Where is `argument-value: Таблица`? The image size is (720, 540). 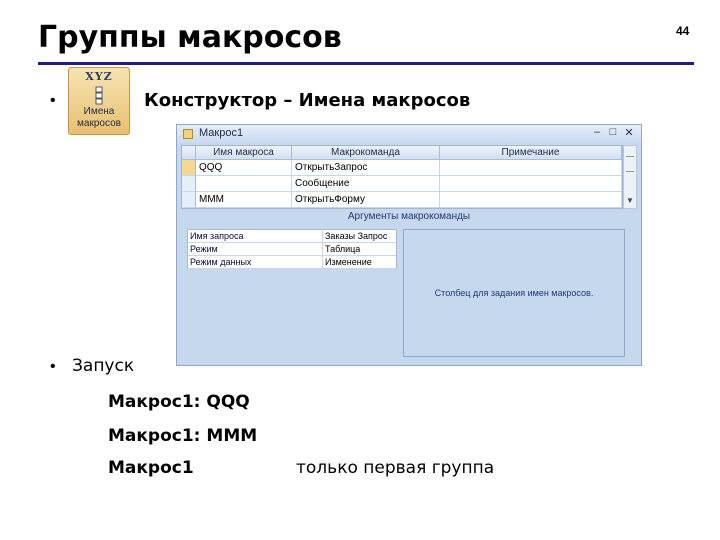
argument-value: Таблица is located at coordinates (359, 249).